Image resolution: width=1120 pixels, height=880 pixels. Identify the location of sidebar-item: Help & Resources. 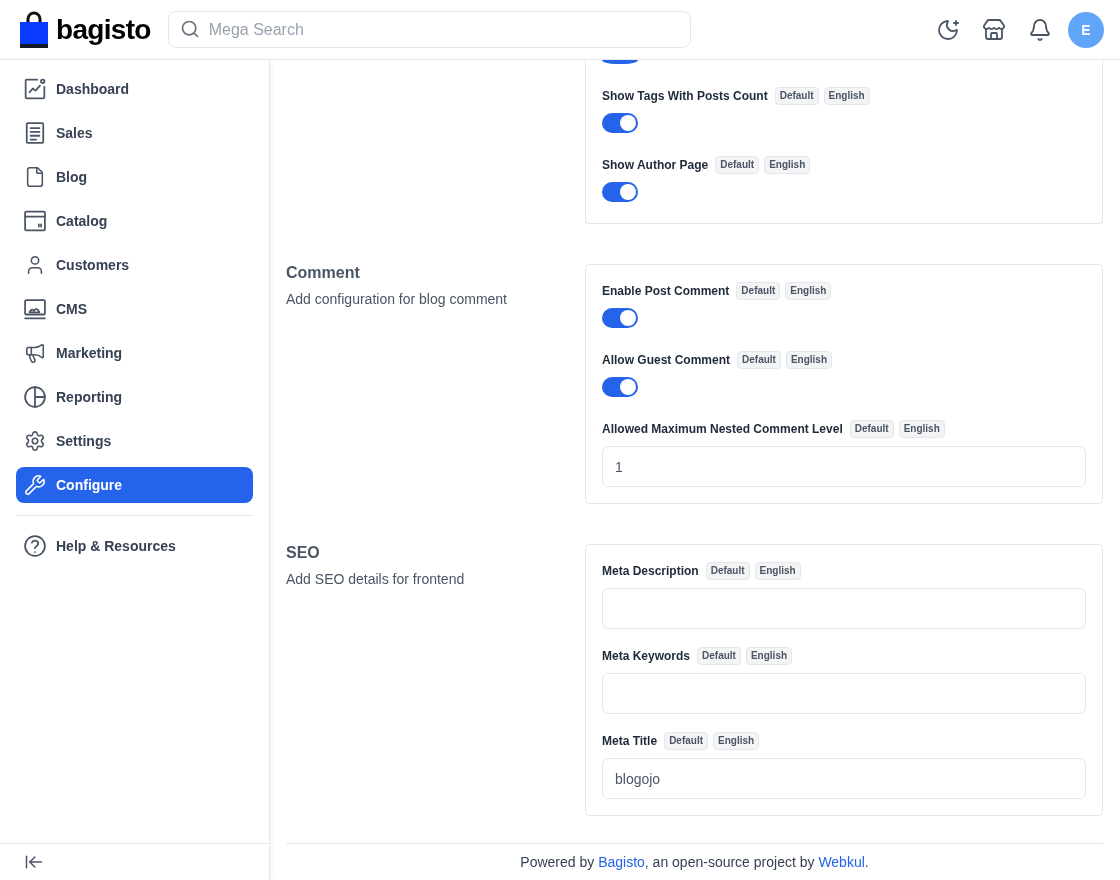
(134, 546).